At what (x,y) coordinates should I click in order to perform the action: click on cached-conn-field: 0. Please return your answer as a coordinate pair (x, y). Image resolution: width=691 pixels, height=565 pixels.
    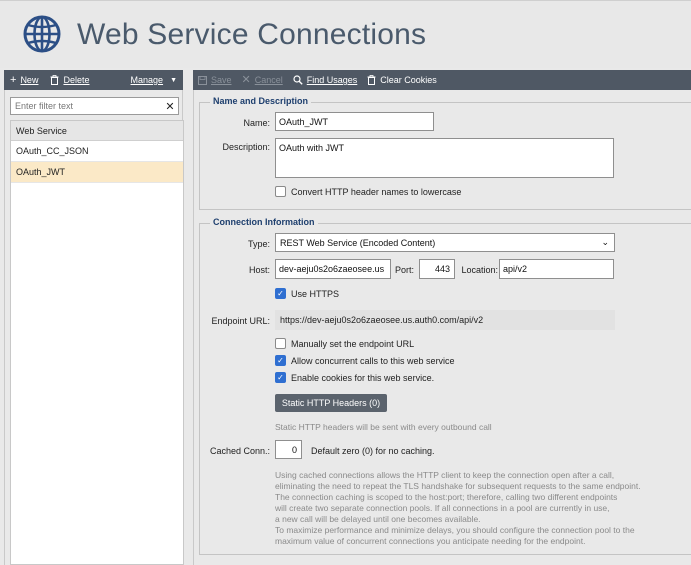
    Looking at the image, I should click on (288, 449).